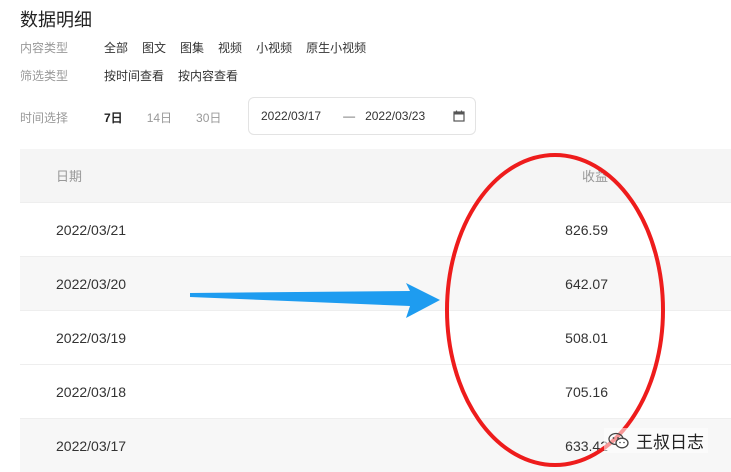 The height and width of the screenshot is (472, 731). Describe the element at coordinates (154, 47) in the screenshot. I see `content-type-option-article: 图文` at that location.